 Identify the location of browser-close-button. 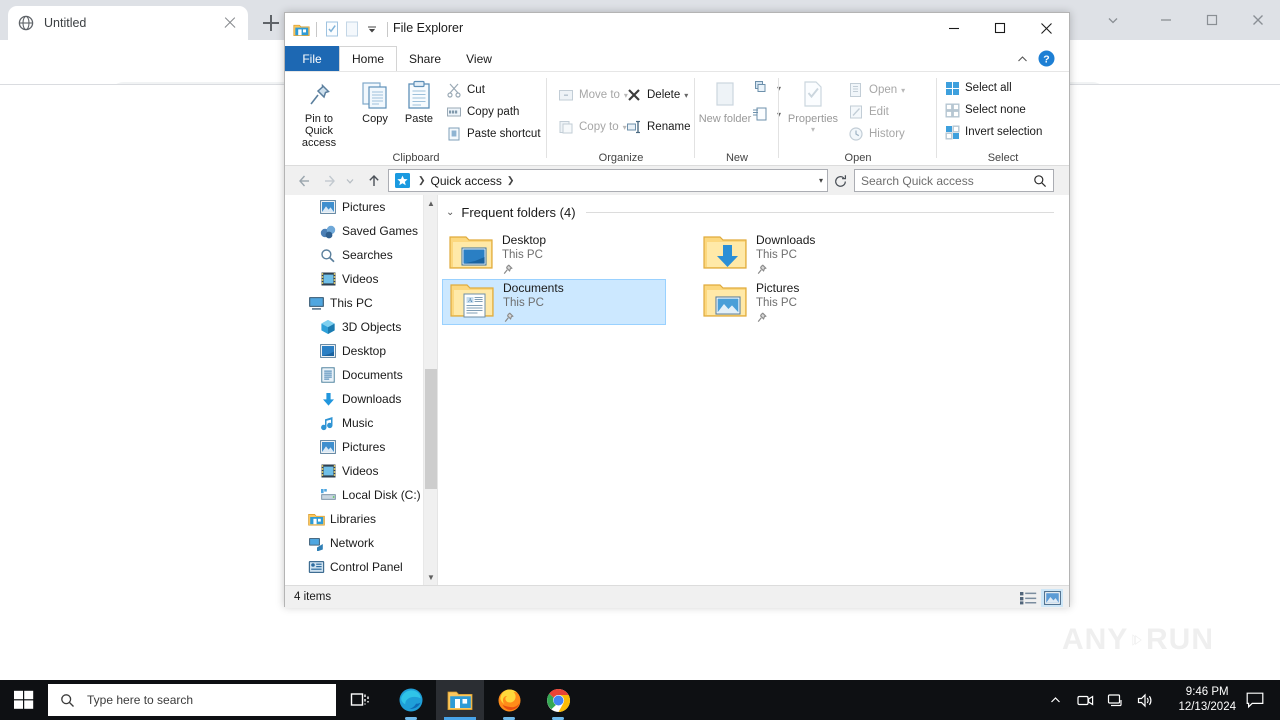
(1257, 20).